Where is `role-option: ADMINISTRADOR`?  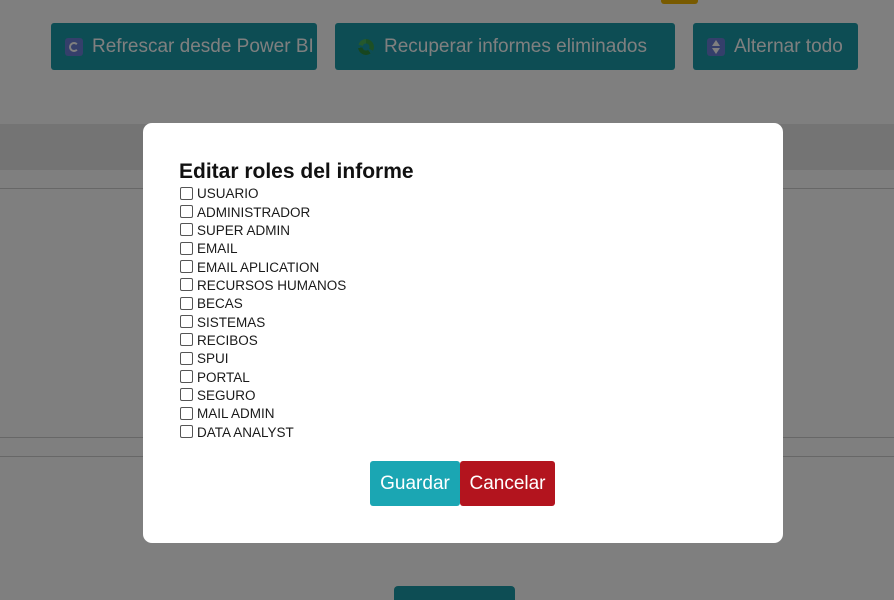 role-option: ADMINISTRADOR is located at coordinates (463, 212).